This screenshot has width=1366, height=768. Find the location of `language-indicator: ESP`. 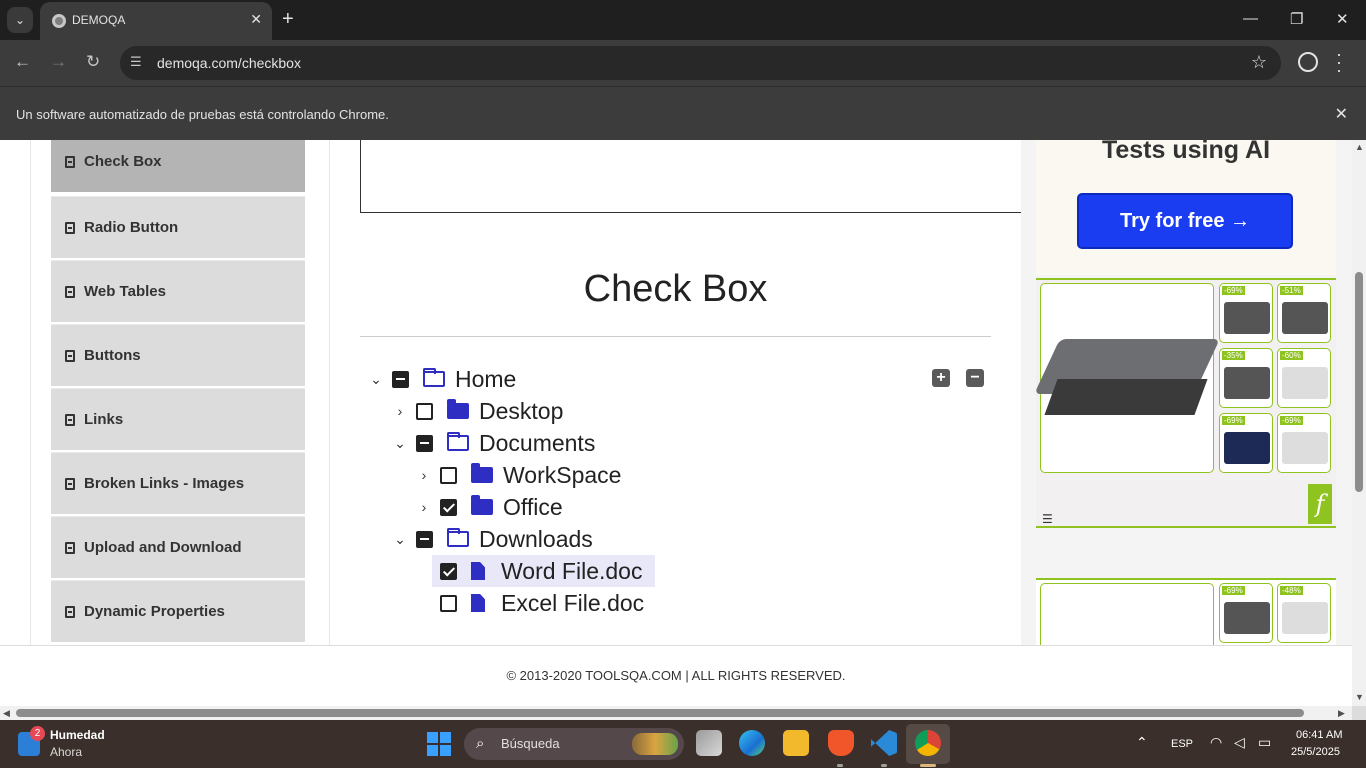

language-indicator: ESP is located at coordinates (1182, 744).